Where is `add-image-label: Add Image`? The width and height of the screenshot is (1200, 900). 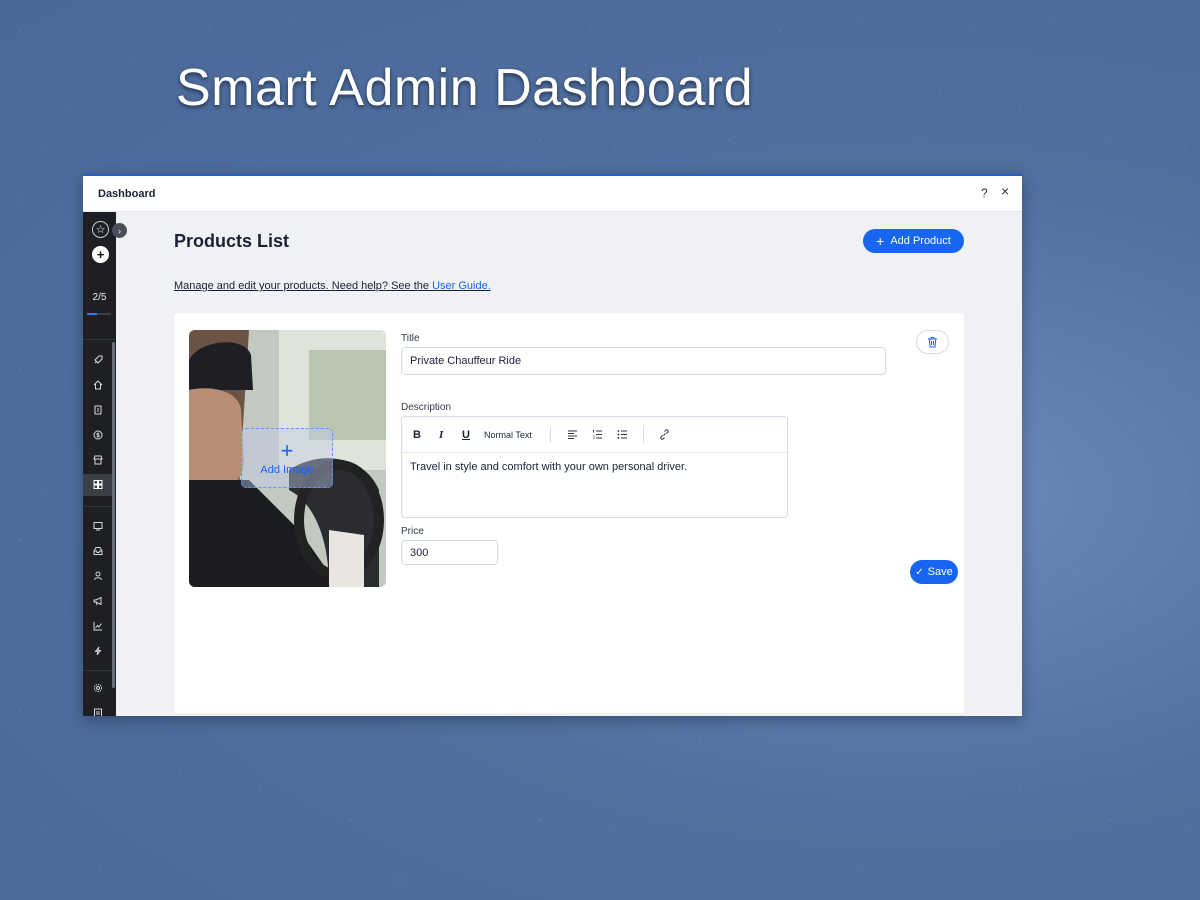
add-image-label: Add Image is located at coordinates (287, 470).